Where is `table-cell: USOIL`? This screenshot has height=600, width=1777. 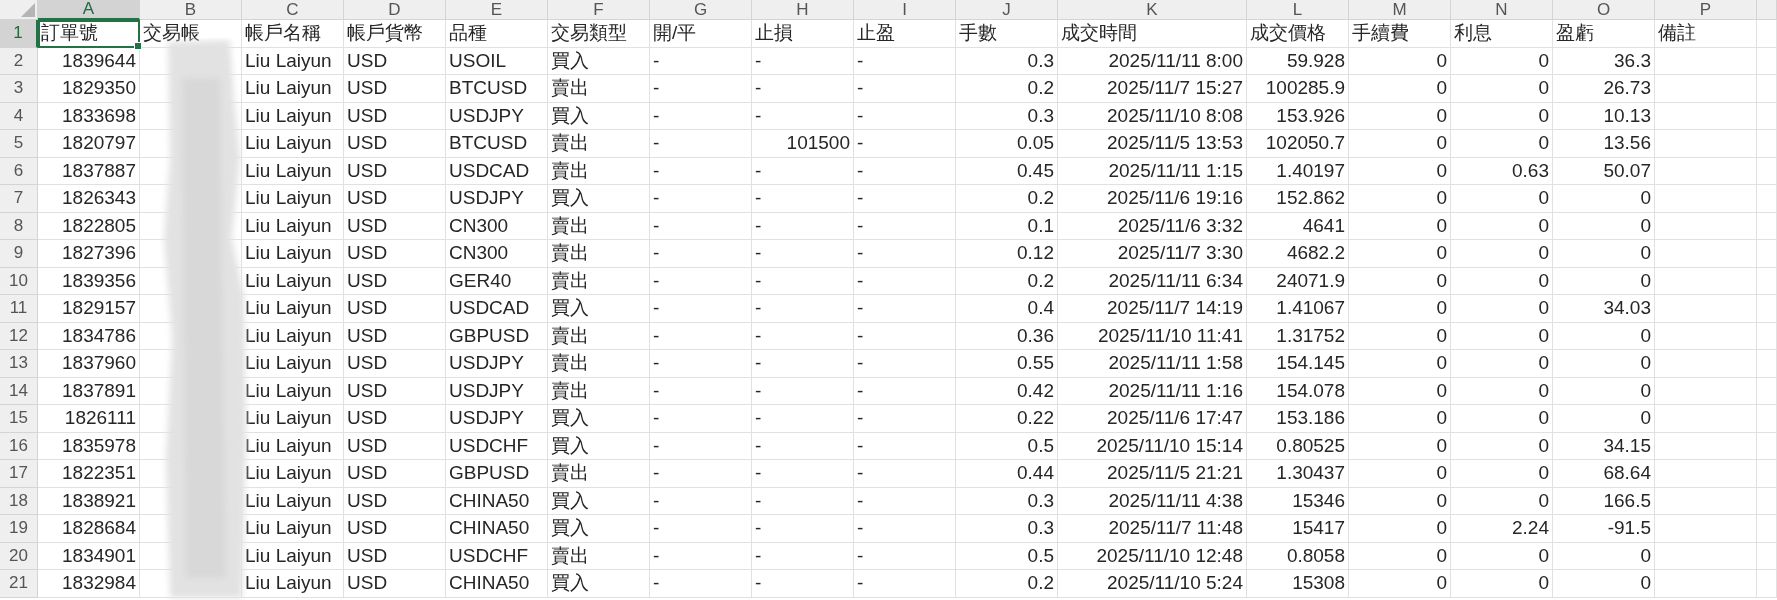 table-cell: USOIL is located at coordinates (497, 61).